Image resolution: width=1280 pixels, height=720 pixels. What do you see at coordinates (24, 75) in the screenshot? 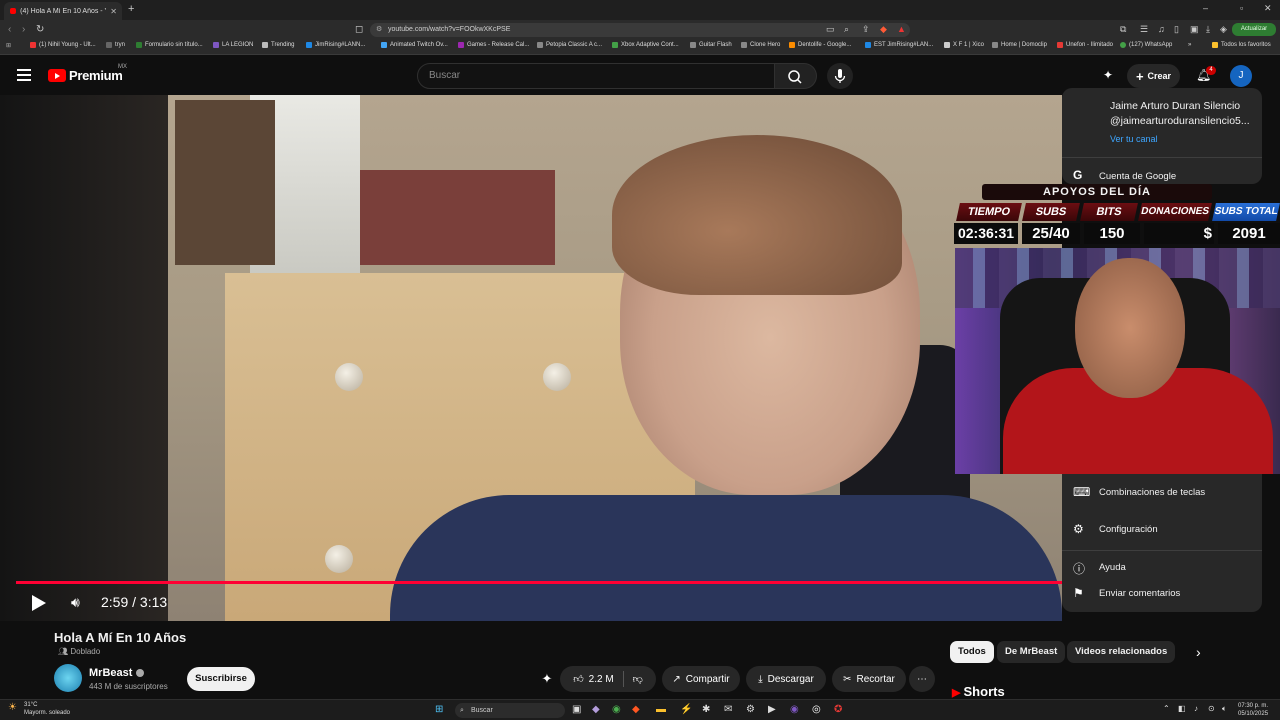
I see `menu-icon` at bounding box center [24, 75].